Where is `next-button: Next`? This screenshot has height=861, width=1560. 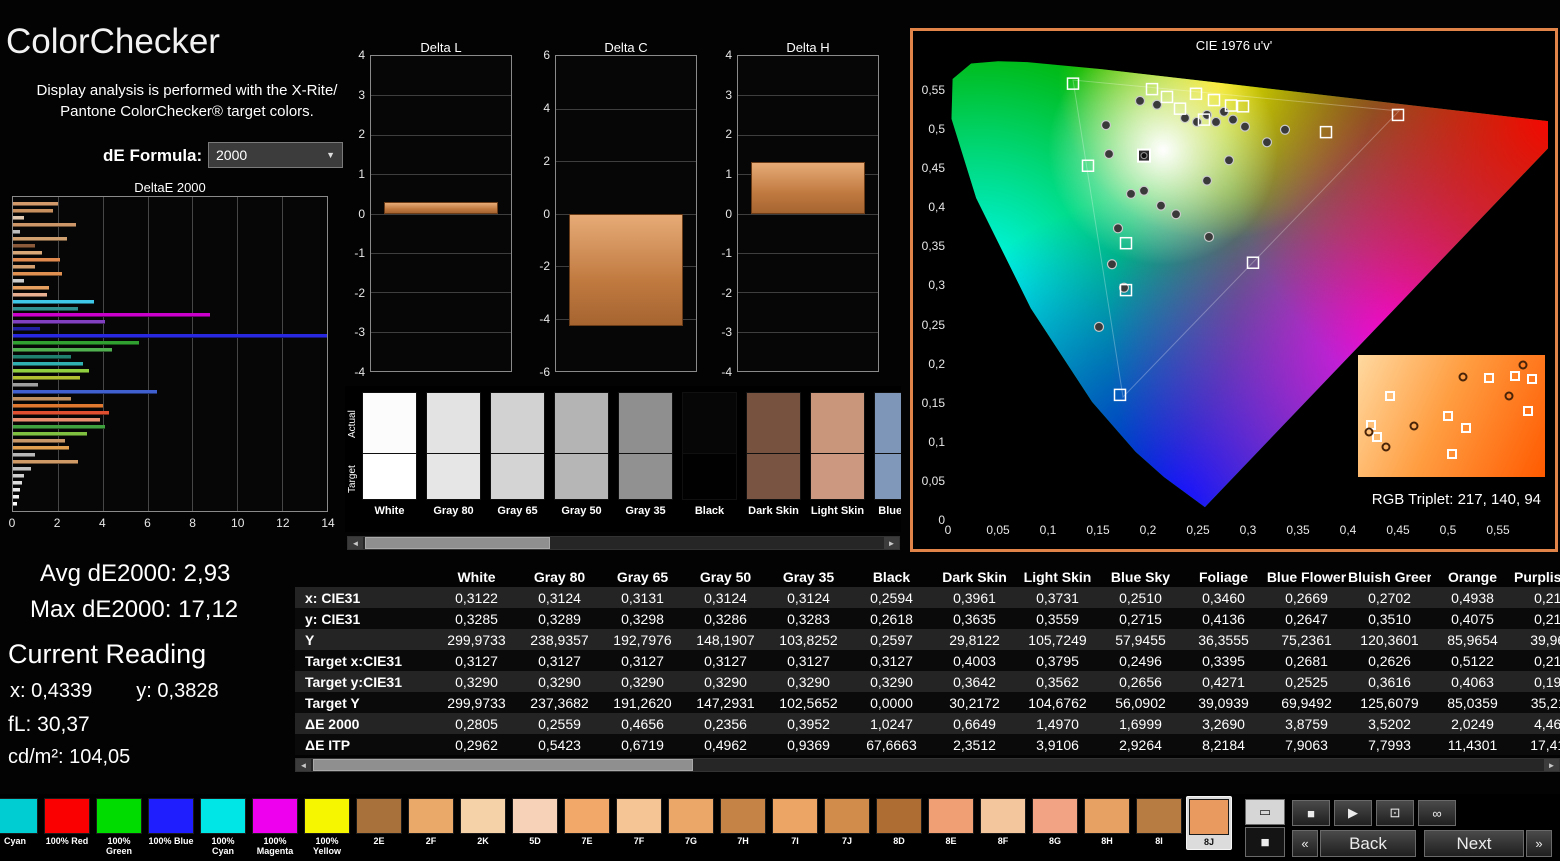 next-button: Next is located at coordinates (1474, 843).